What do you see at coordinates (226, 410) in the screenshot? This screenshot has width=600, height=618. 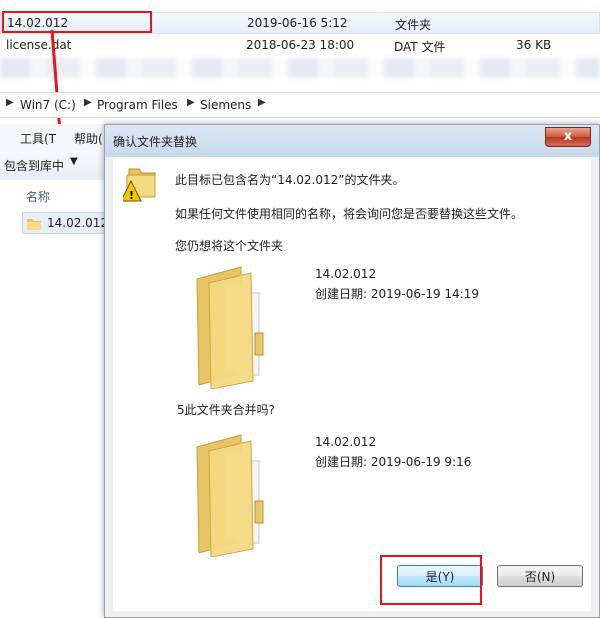 I see `merge-question: 5此文件夹合并吗?` at bounding box center [226, 410].